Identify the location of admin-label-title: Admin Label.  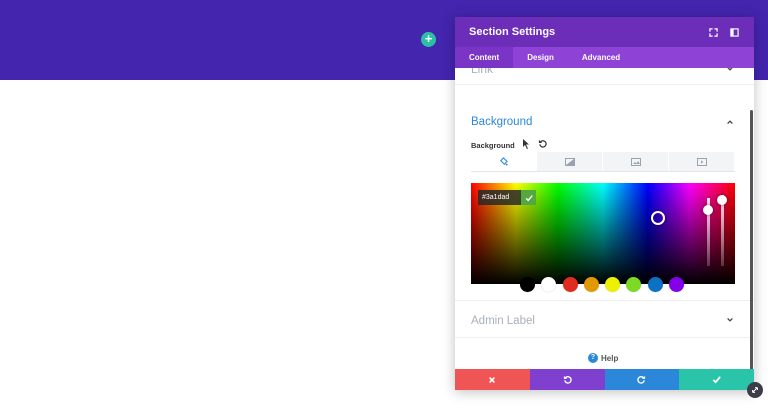
(503, 321).